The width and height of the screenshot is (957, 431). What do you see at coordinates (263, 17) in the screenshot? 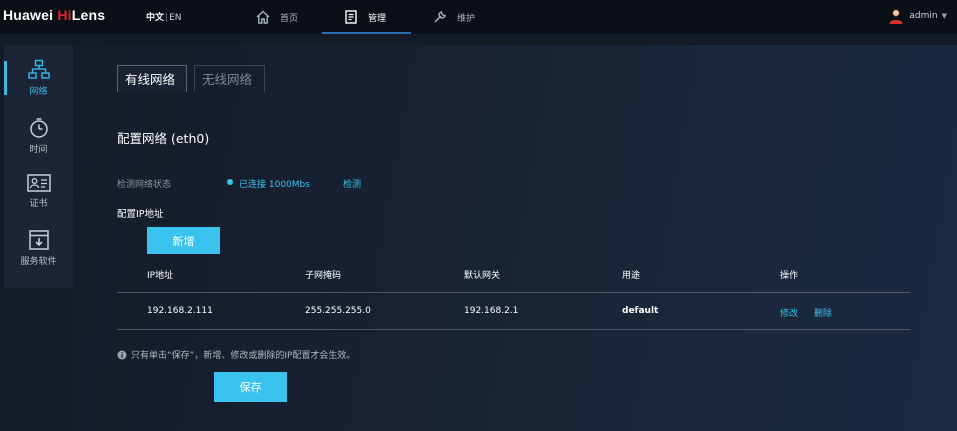
I see `home-icon` at bounding box center [263, 17].